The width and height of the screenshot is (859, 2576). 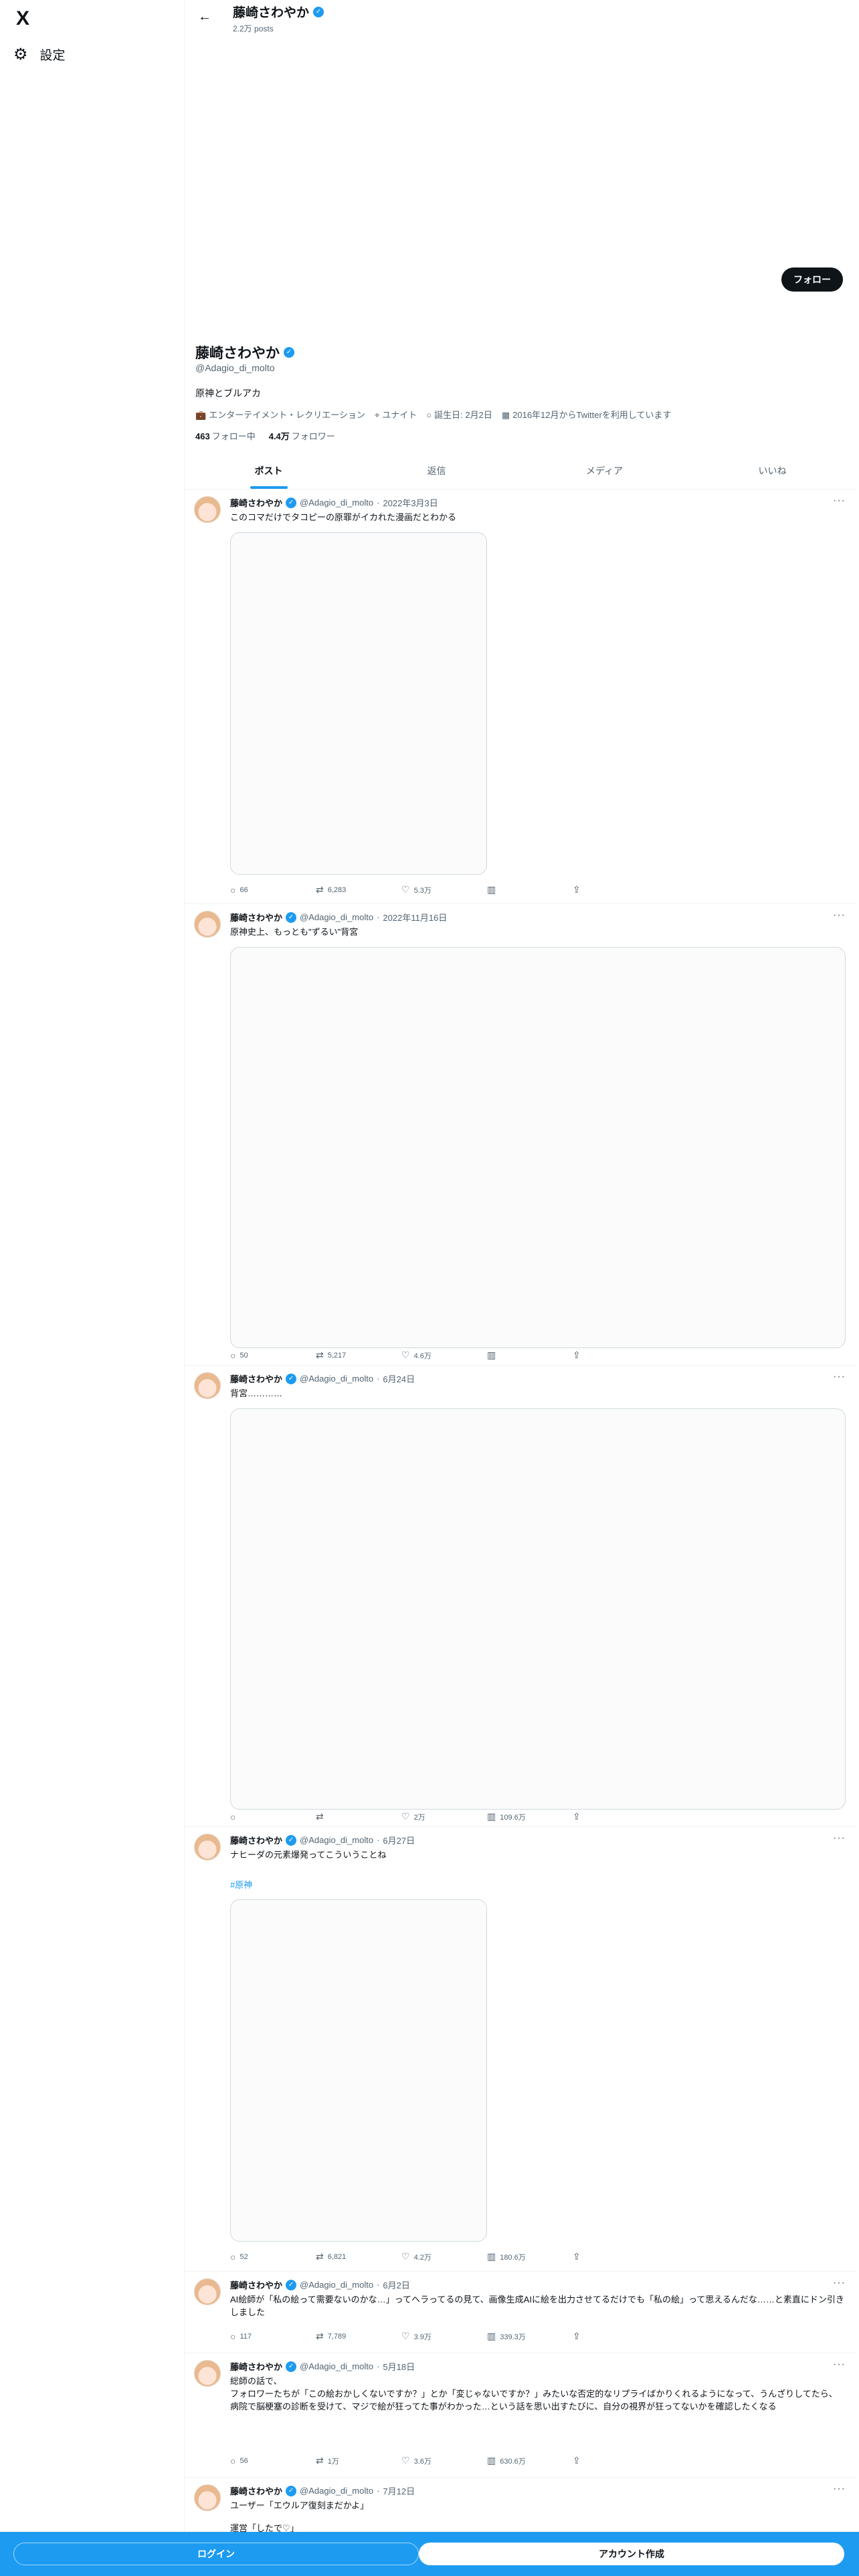 What do you see at coordinates (444, 2460) in the screenshot?
I see `like-button: ♡ 3.6万` at bounding box center [444, 2460].